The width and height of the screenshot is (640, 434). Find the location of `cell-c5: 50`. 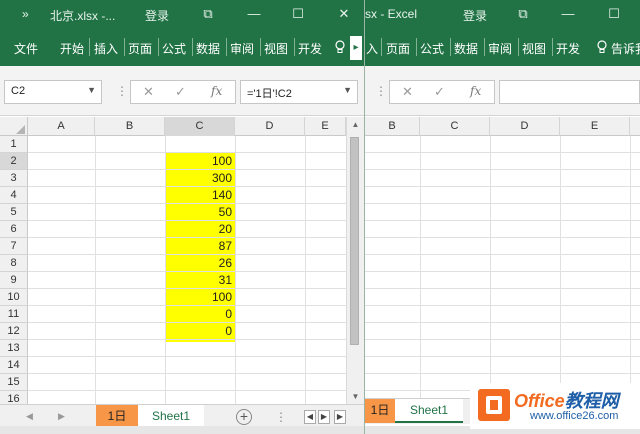

cell-c5: 50 is located at coordinates (200, 212).